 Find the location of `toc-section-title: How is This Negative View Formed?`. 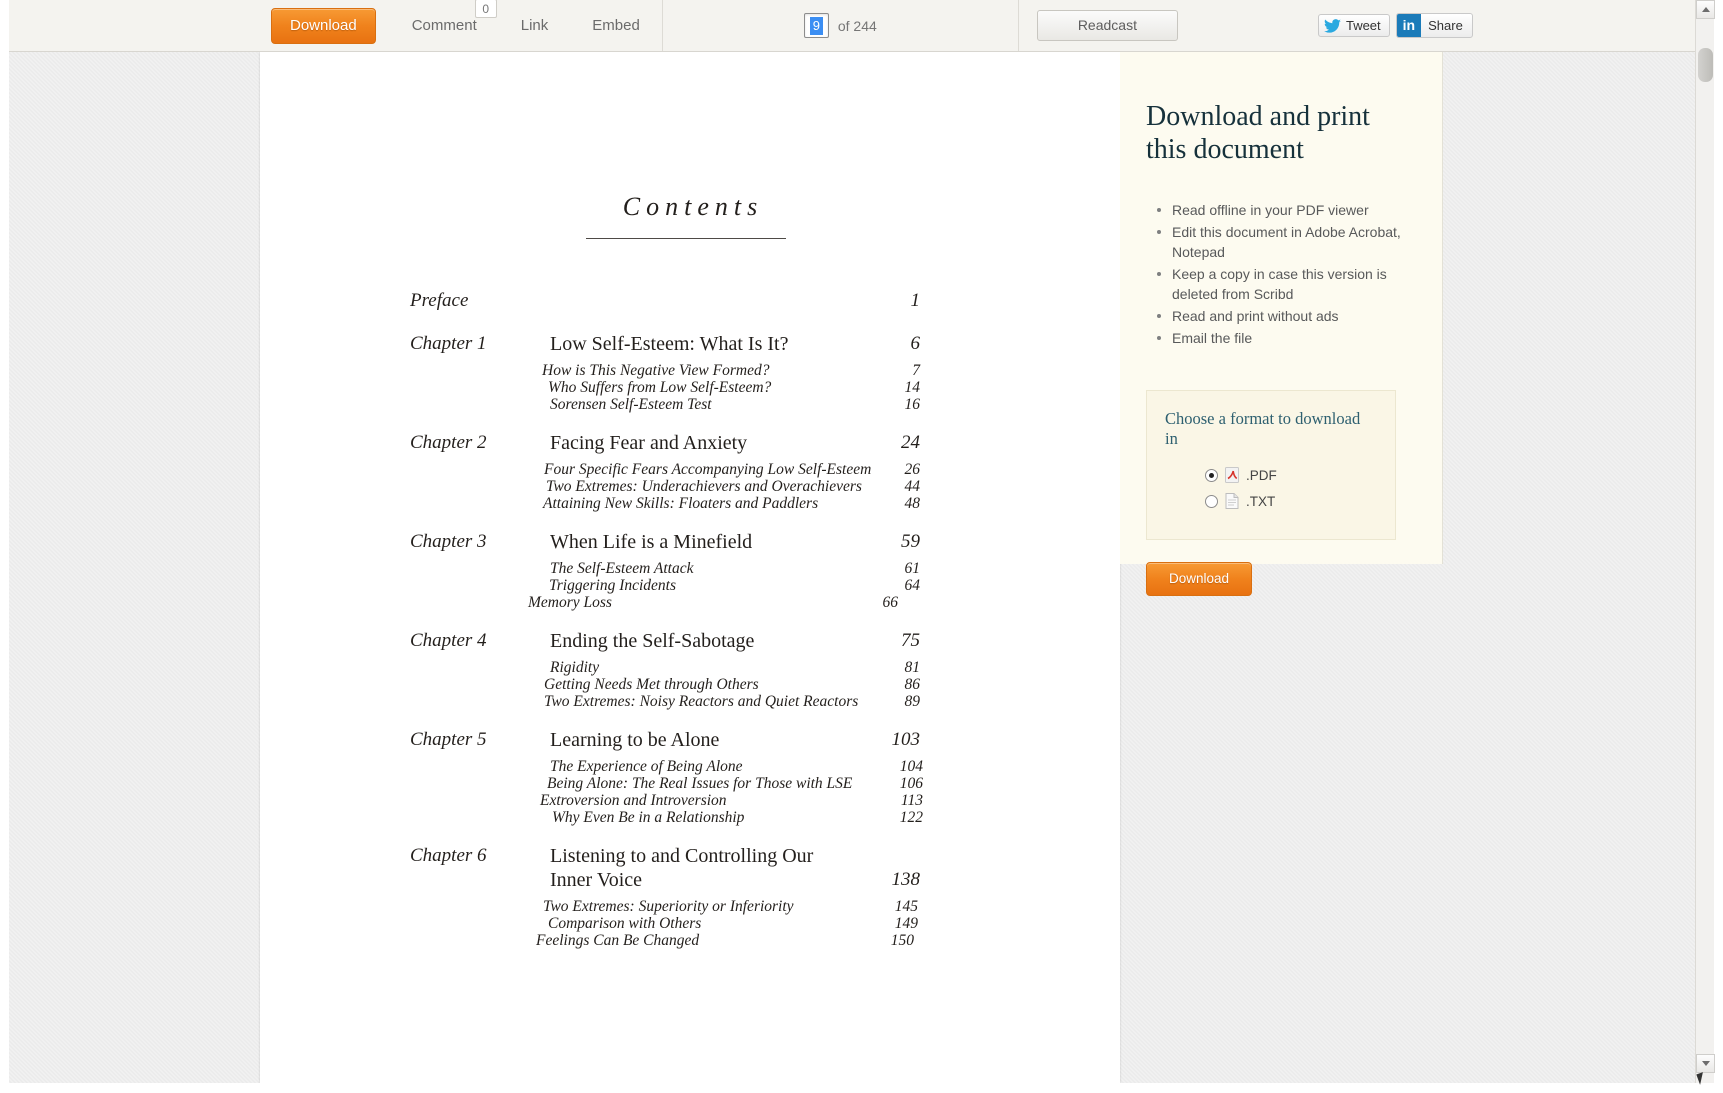

toc-section-title: How is This Negative View Formed? is located at coordinates (656, 370).